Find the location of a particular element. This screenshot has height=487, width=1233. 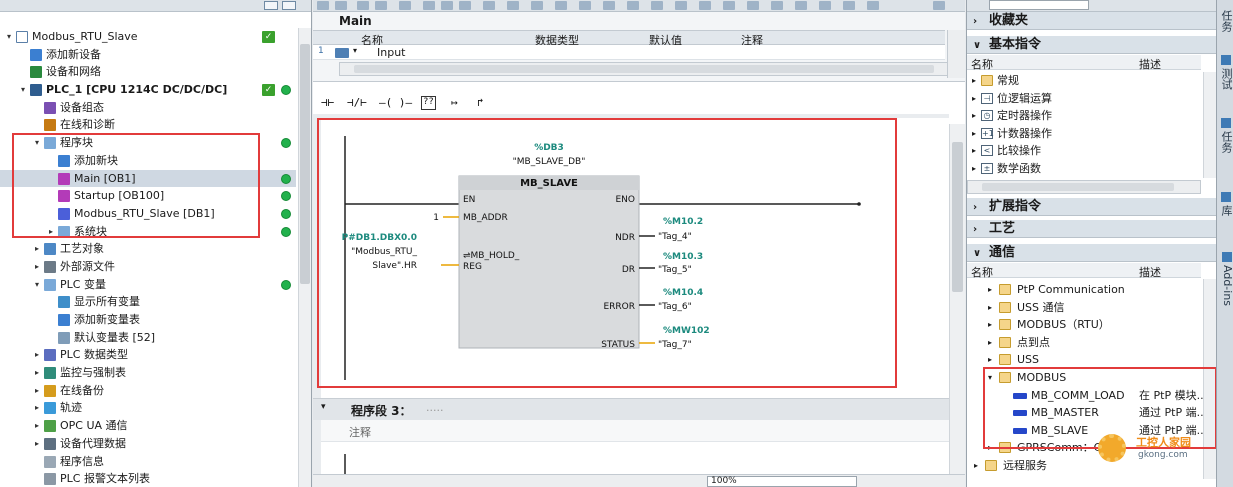

monitor-off-icon is located at coordinates (753, 5).